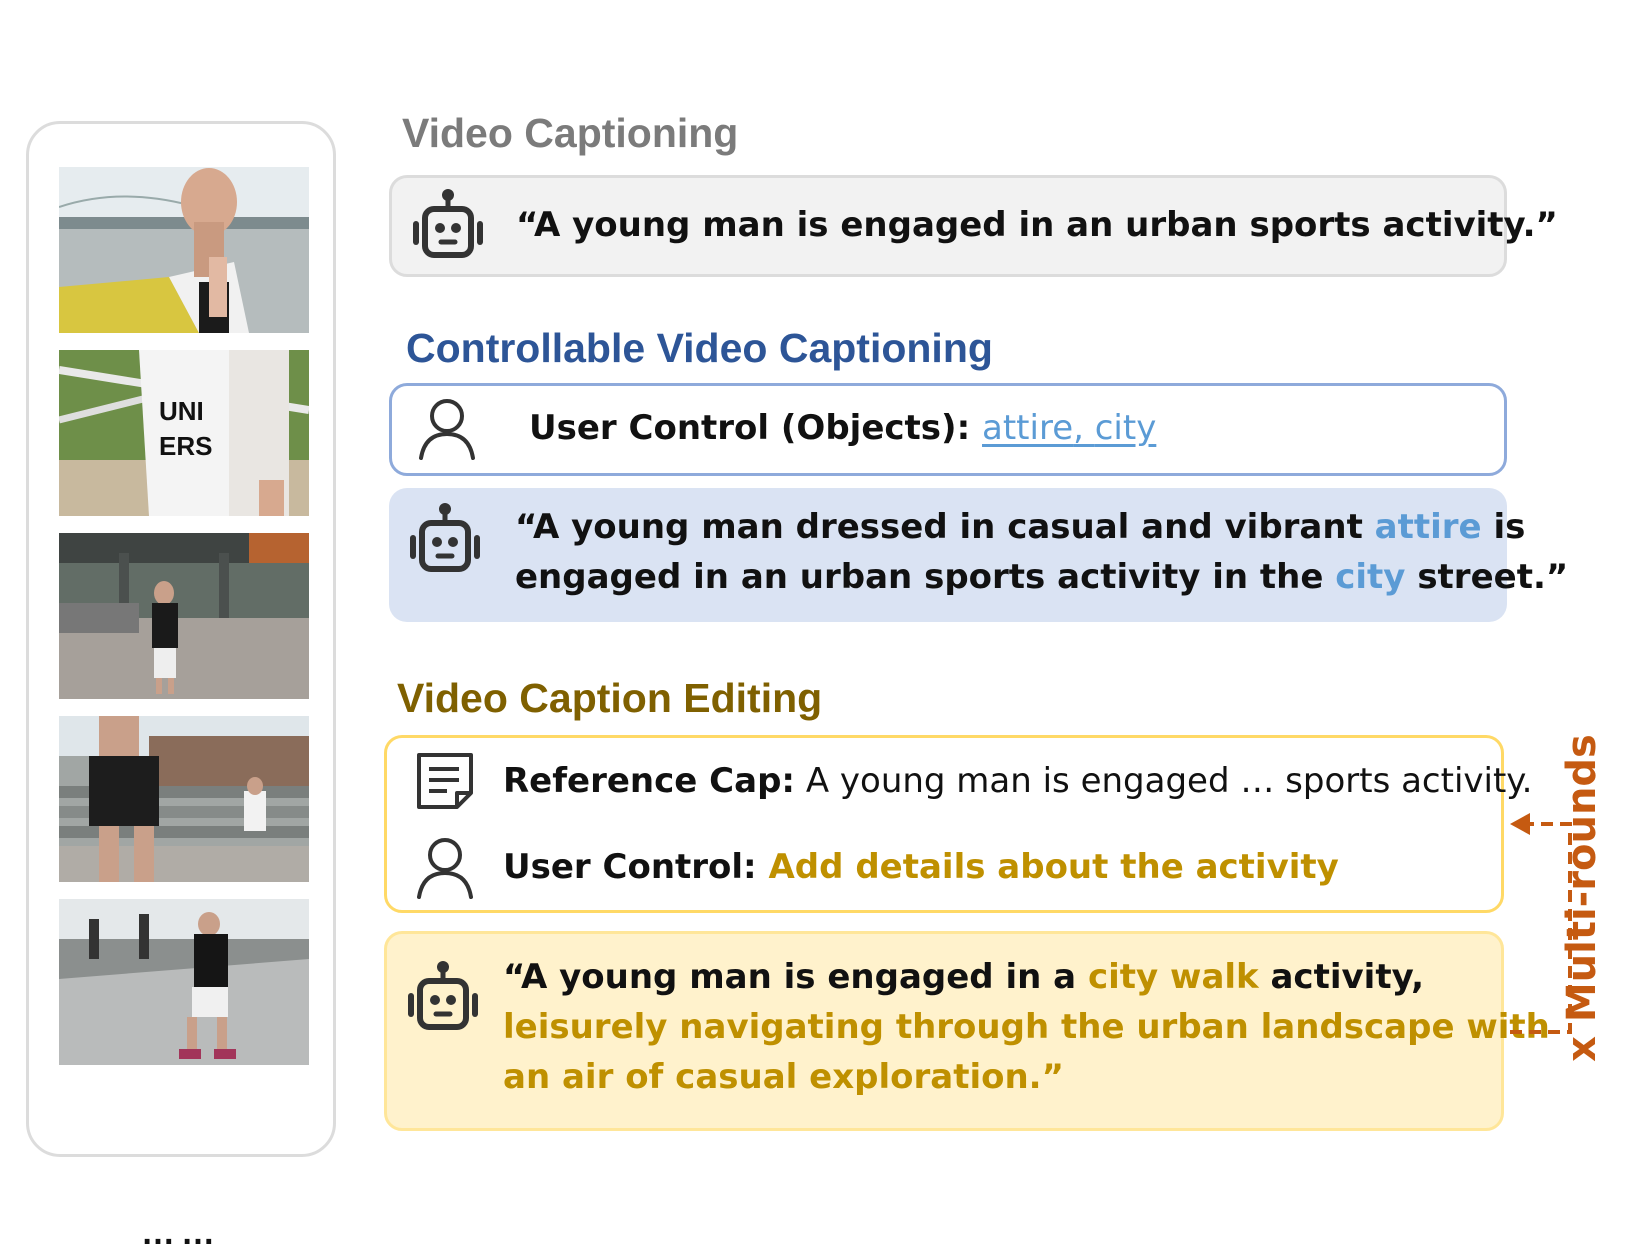  I want to click on user-control-box: User Control (Objects): attire, city, so click(948, 429).